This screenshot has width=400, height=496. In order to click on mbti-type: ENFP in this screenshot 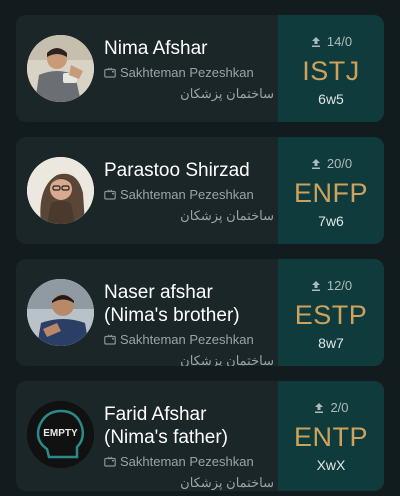, I will do `click(330, 193)`.